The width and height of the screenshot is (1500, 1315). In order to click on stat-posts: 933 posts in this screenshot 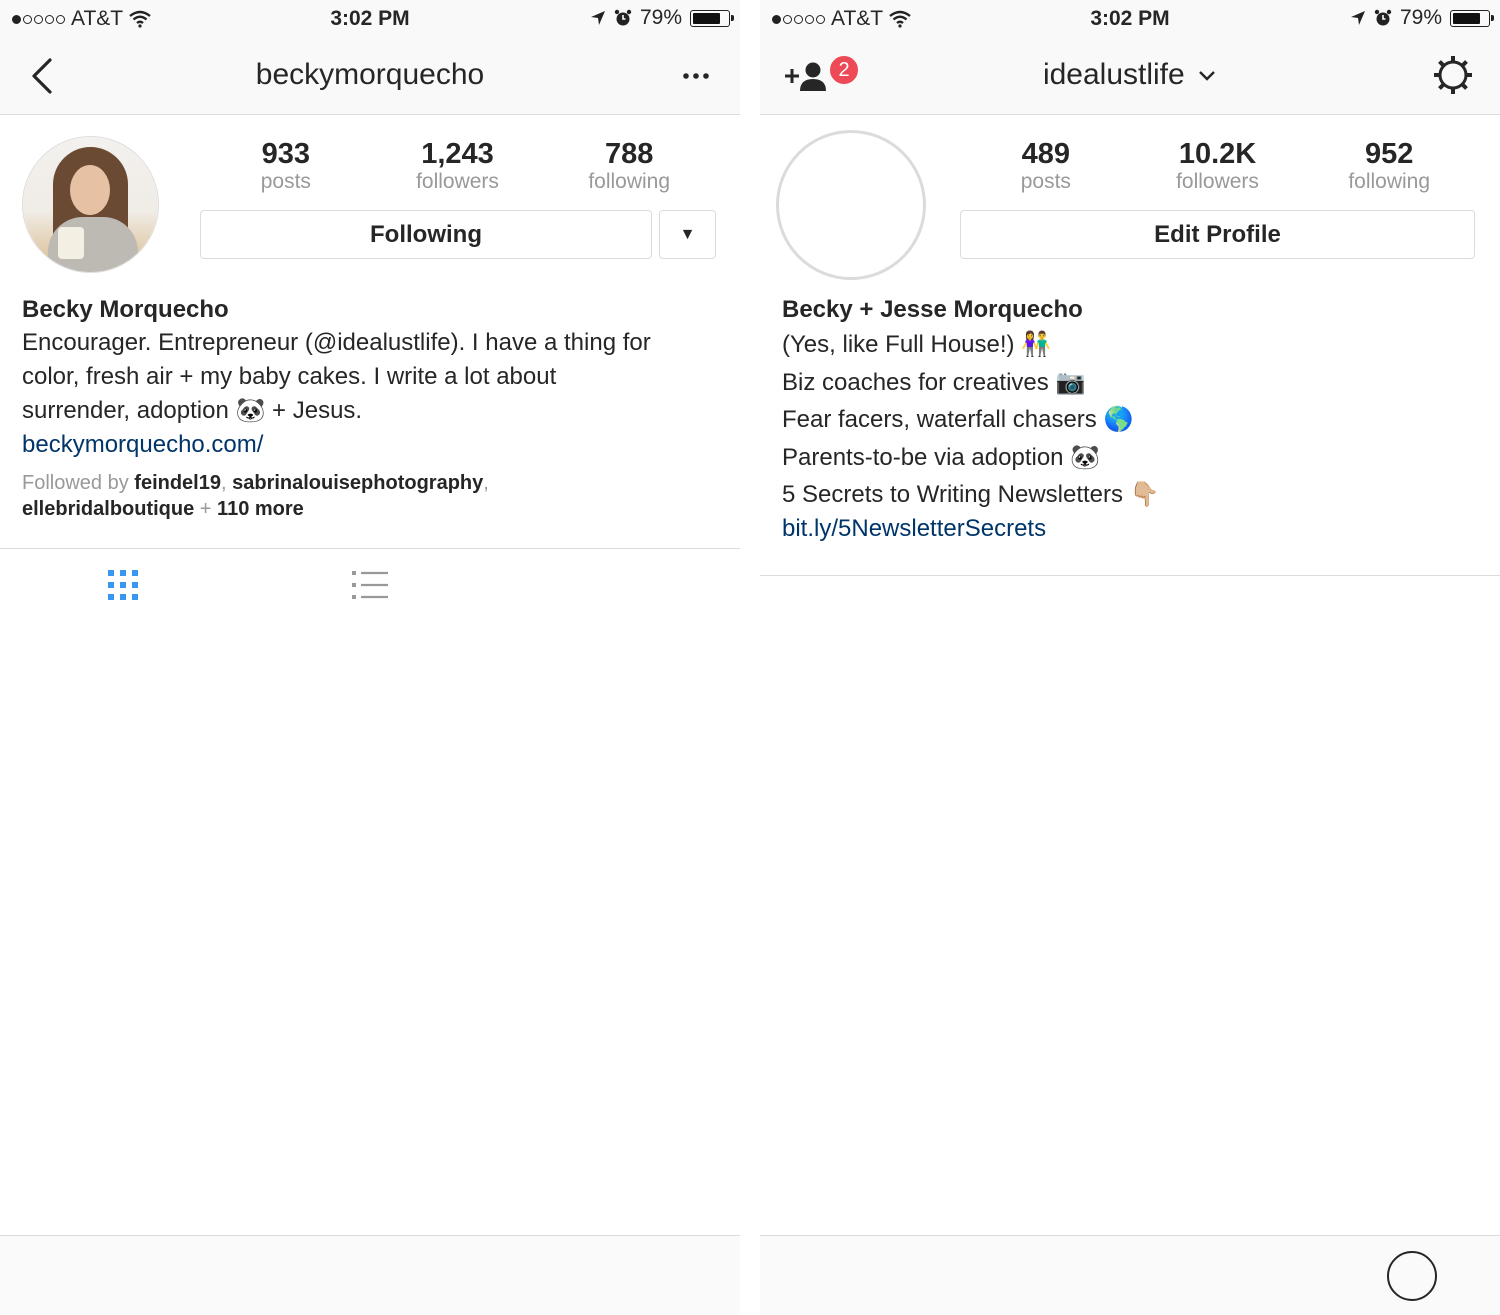, I will do `click(286, 165)`.